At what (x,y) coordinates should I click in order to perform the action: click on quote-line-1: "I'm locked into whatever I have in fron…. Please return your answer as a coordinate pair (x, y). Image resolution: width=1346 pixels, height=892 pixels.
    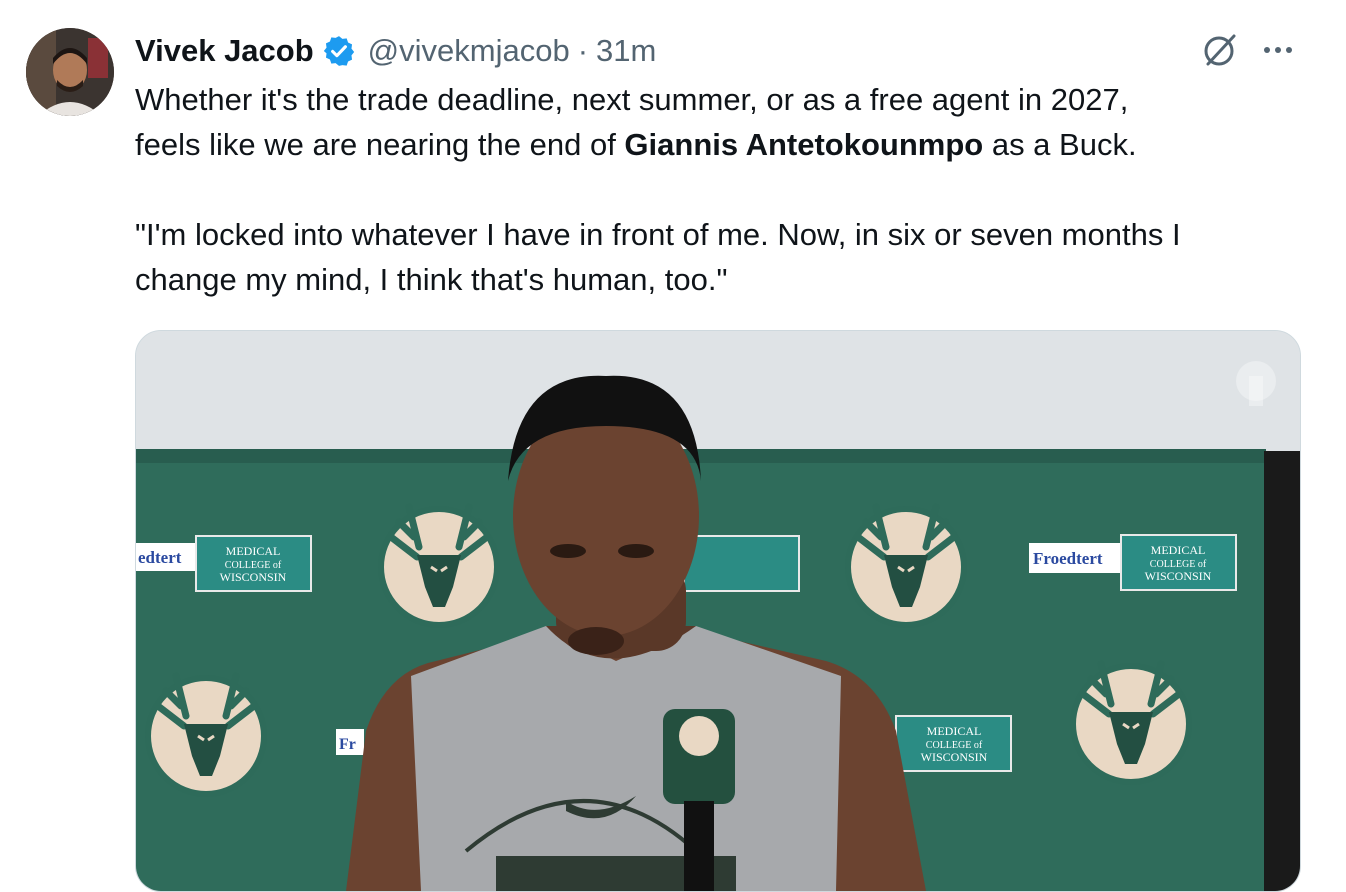
    Looking at the image, I should click on (658, 234).